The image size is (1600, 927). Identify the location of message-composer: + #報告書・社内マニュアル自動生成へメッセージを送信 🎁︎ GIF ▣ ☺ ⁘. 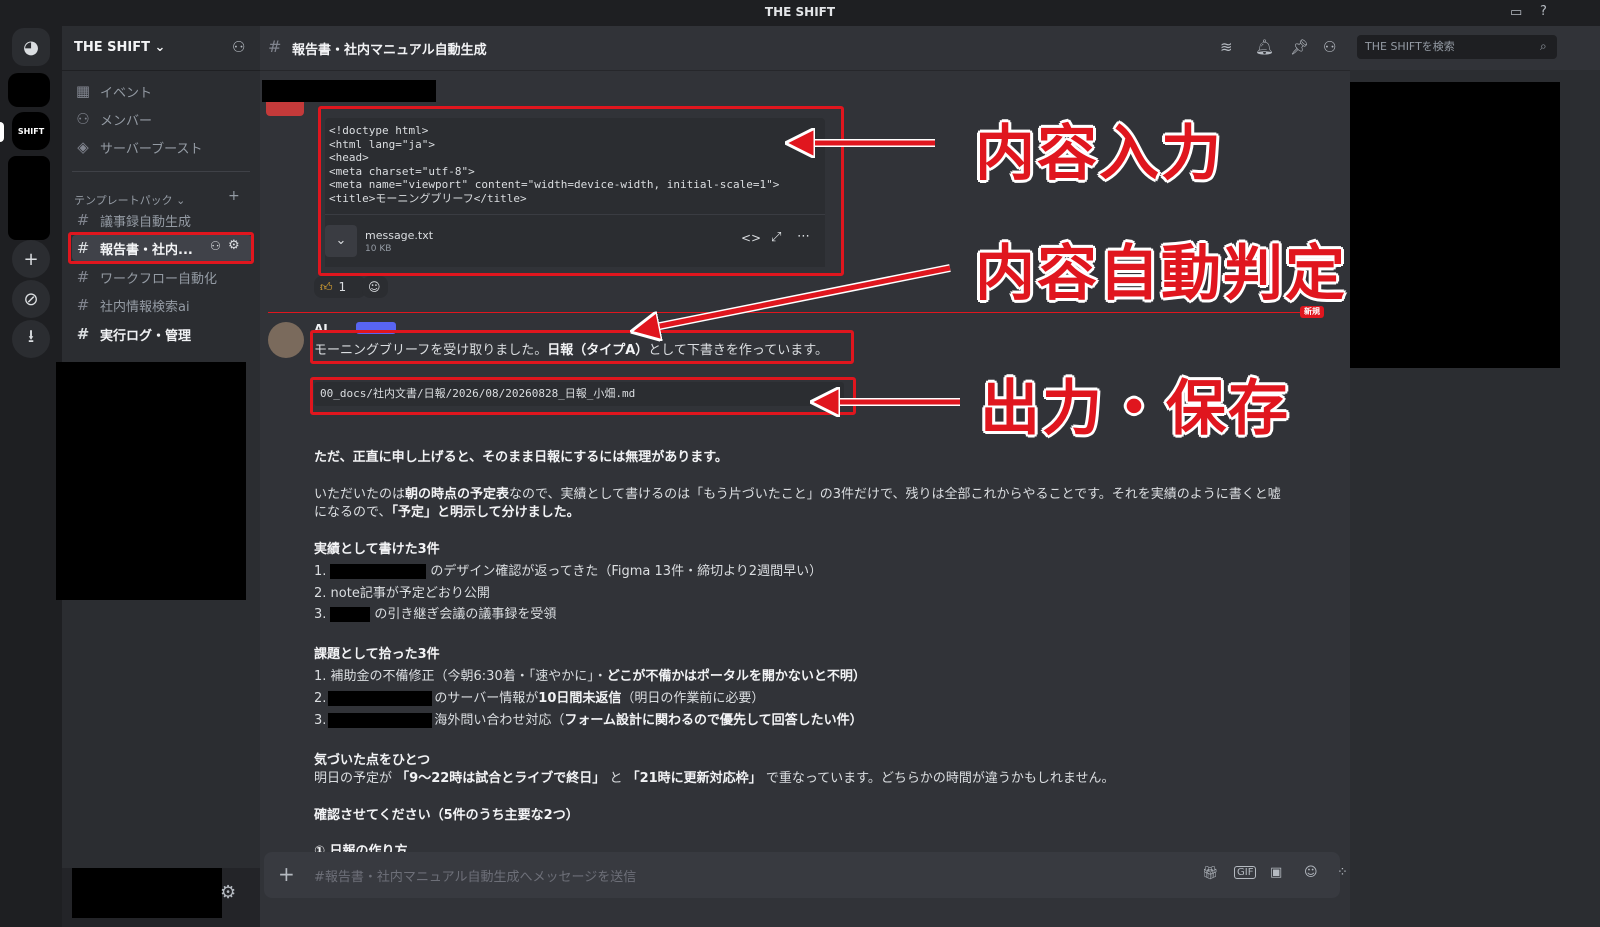
(806, 875).